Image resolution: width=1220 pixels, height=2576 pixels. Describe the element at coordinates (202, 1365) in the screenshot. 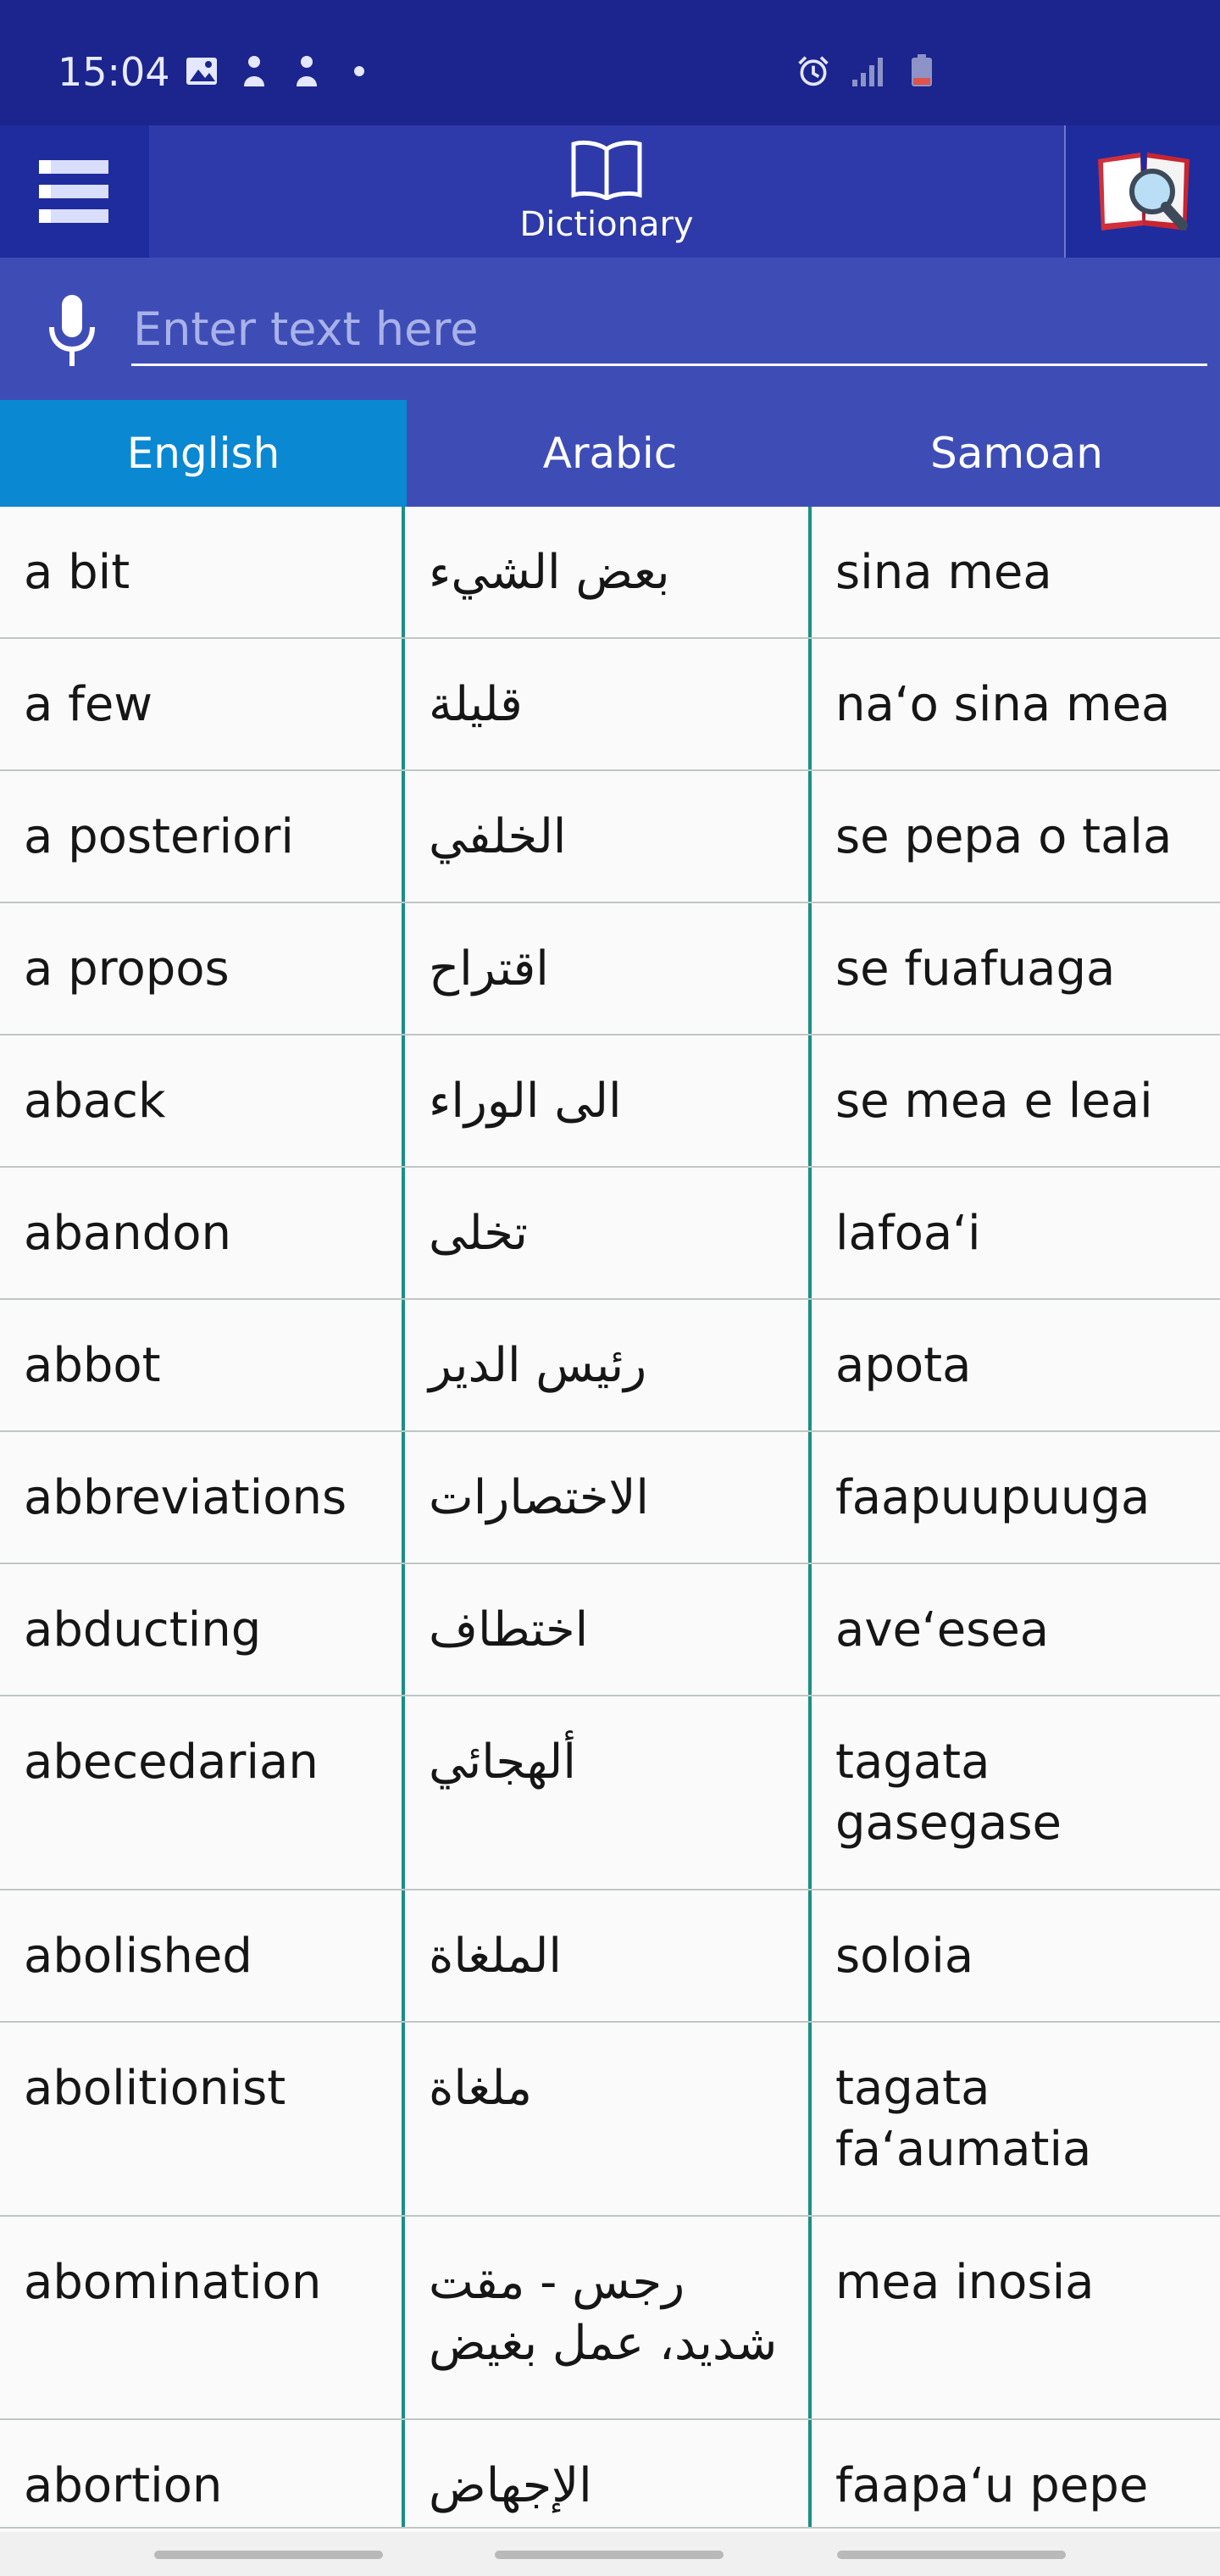

I see `english-cell: abbot` at that location.